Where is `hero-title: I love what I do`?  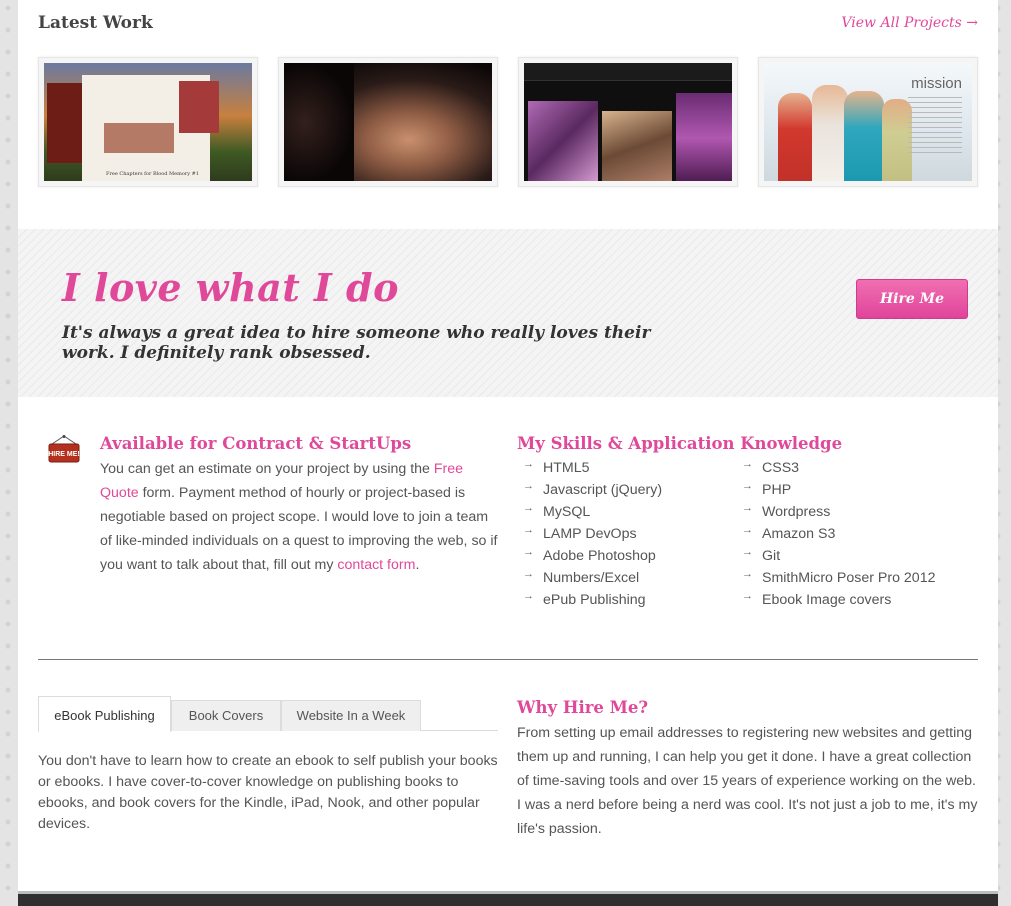 hero-title: I love what I do is located at coordinates (230, 287).